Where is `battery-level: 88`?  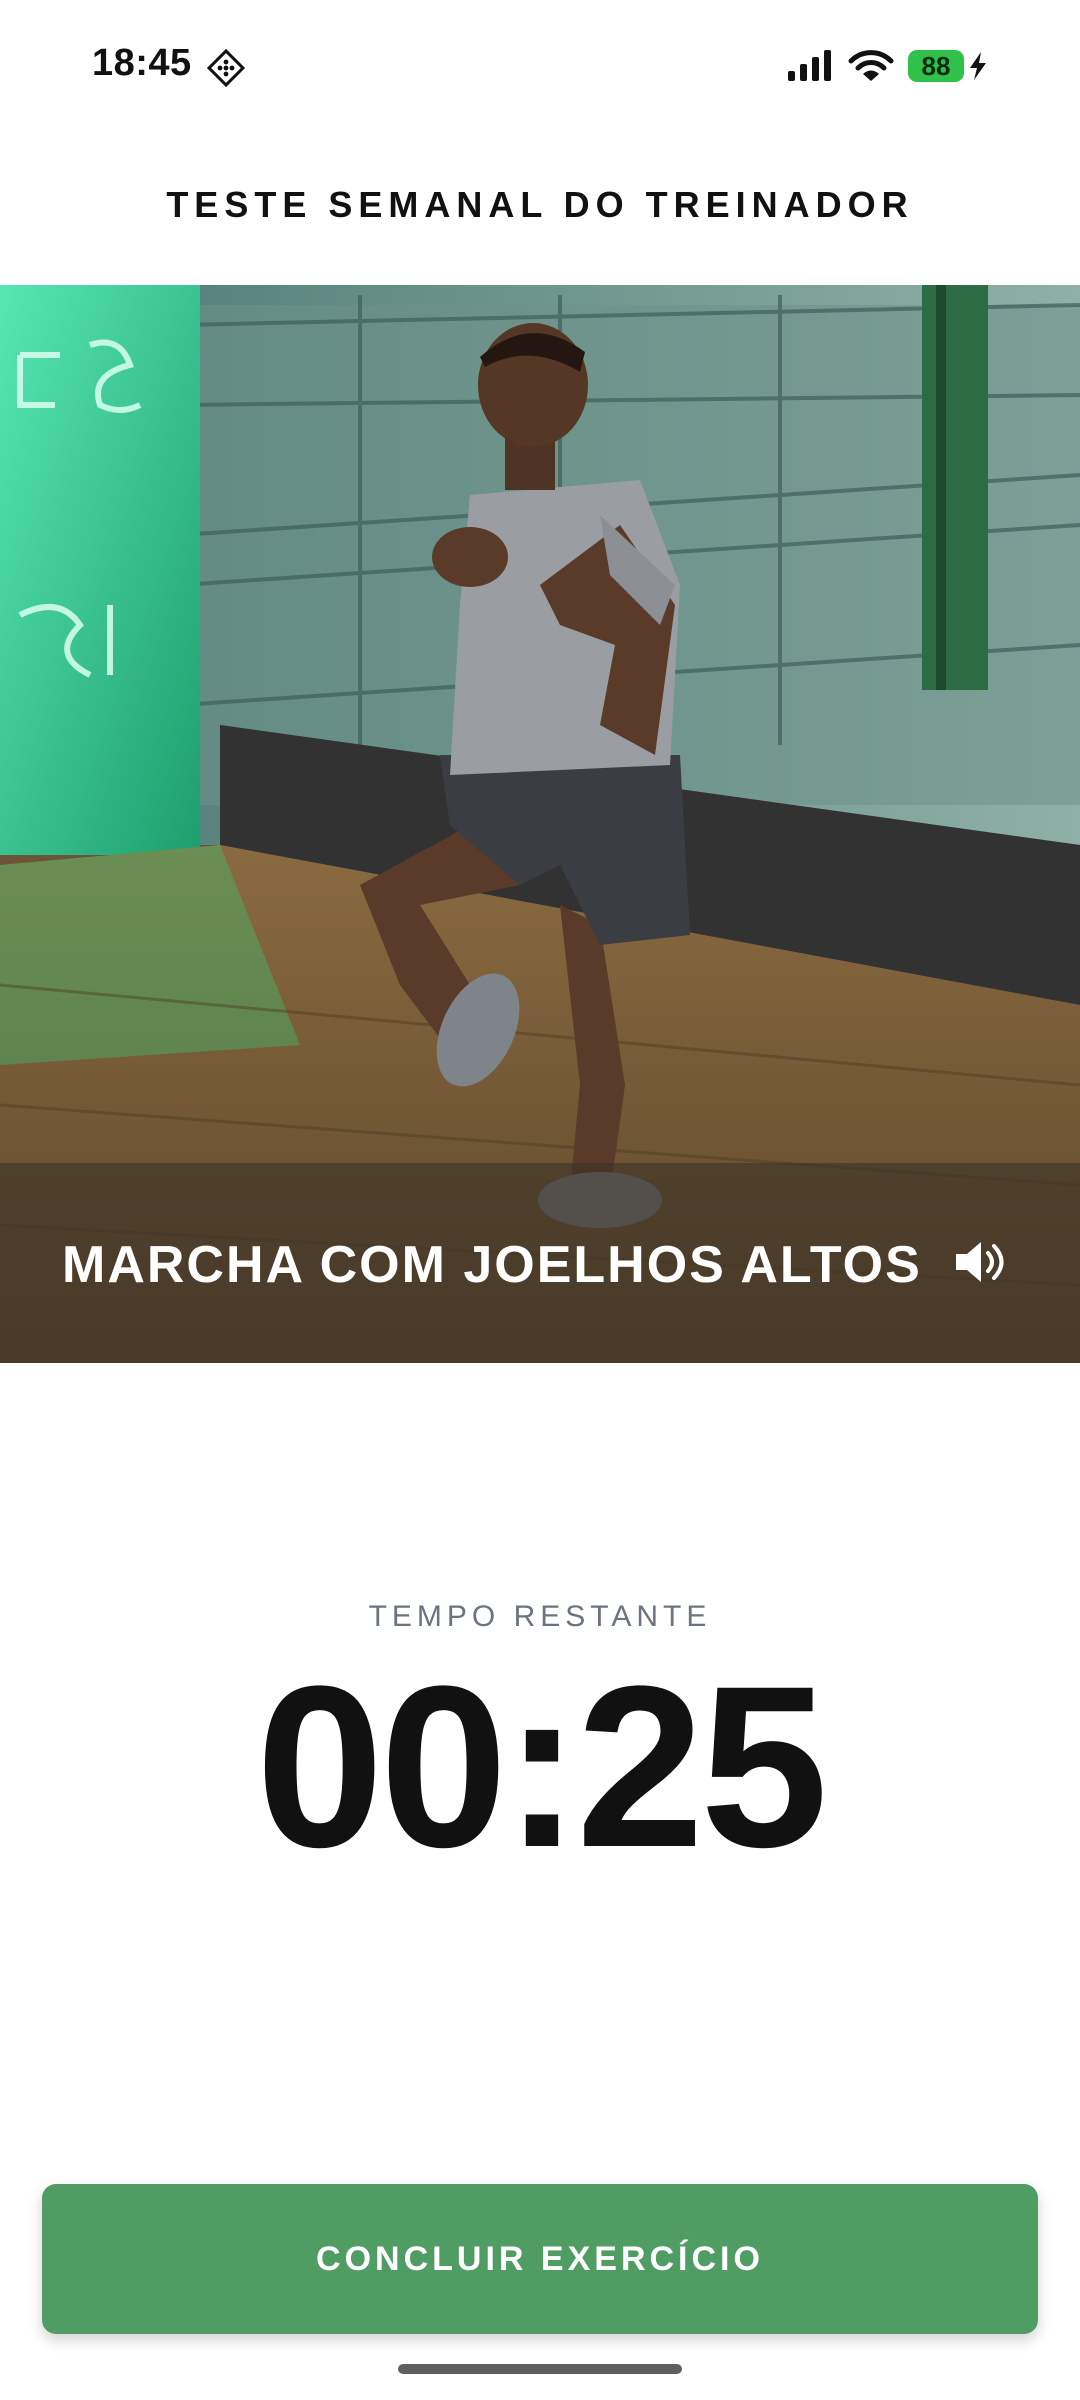
battery-level: 88 is located at coordinates (936, 65).